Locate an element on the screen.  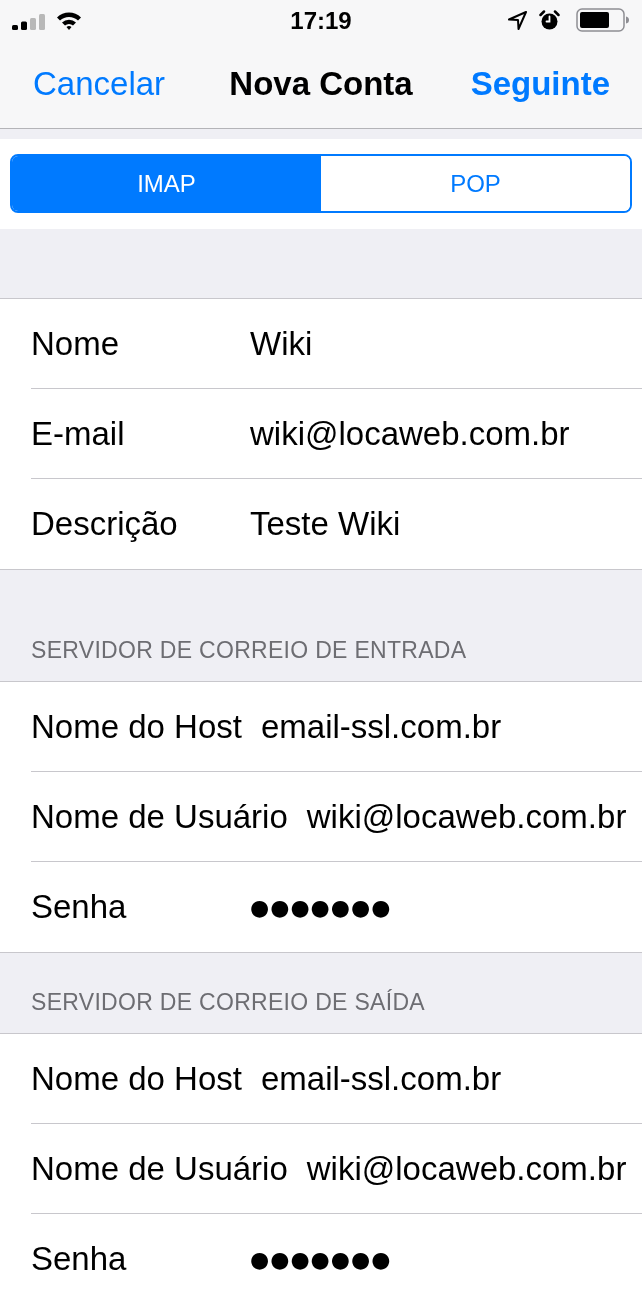
nav-title: Nova Conta is located at coordinates (321, 84).